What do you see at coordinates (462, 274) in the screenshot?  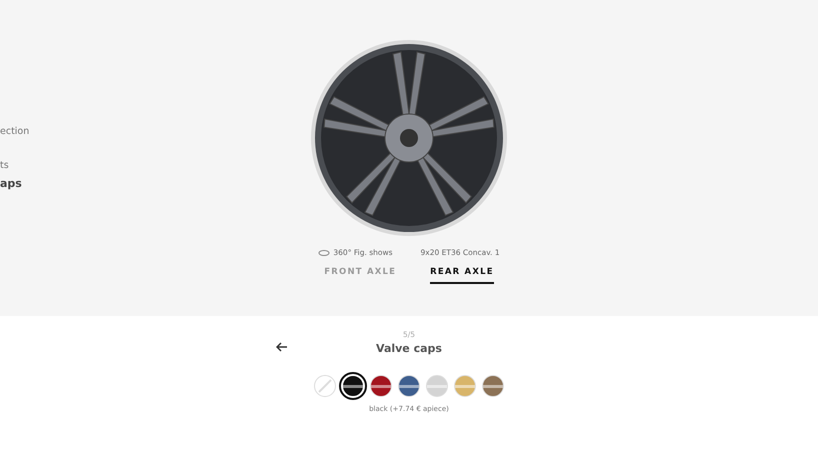 I see `axle-tab: REAR AXLE` at bounding box center [462, 274].